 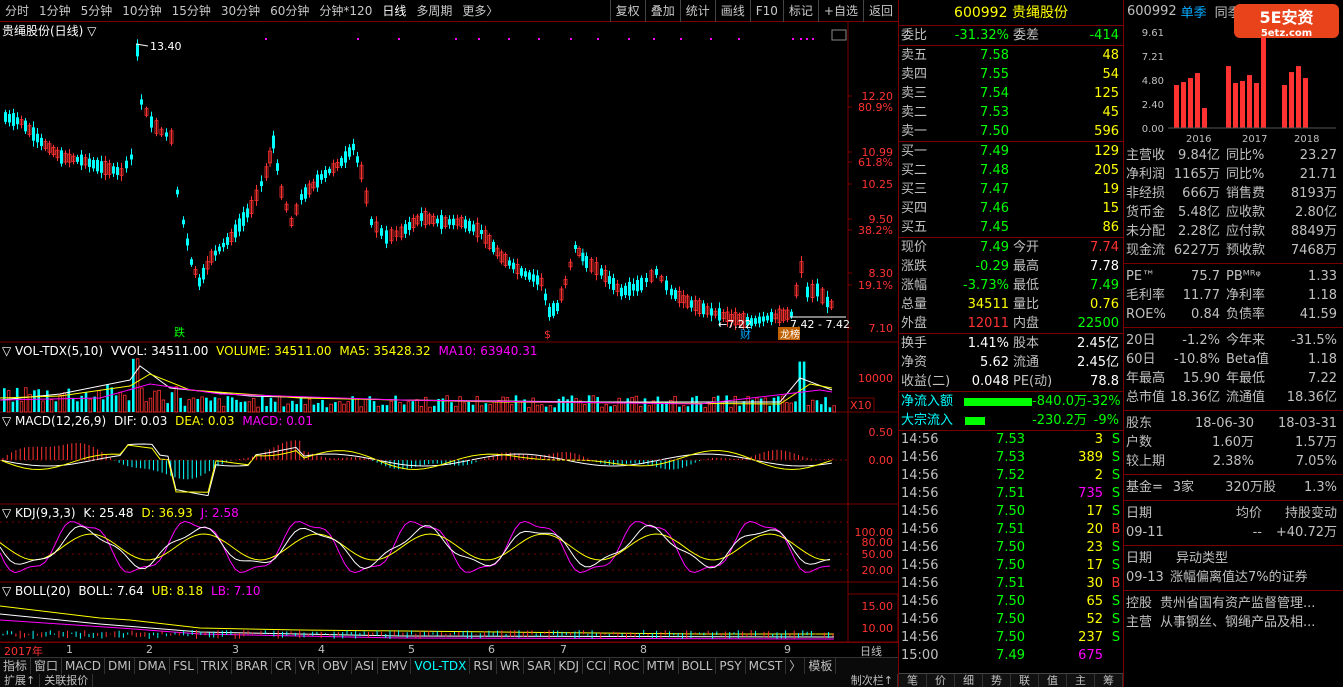 What do you see at coordinates (745, 334) in the screenshot?
I see `marker-cai: 财` at bounding box center [745, 334].